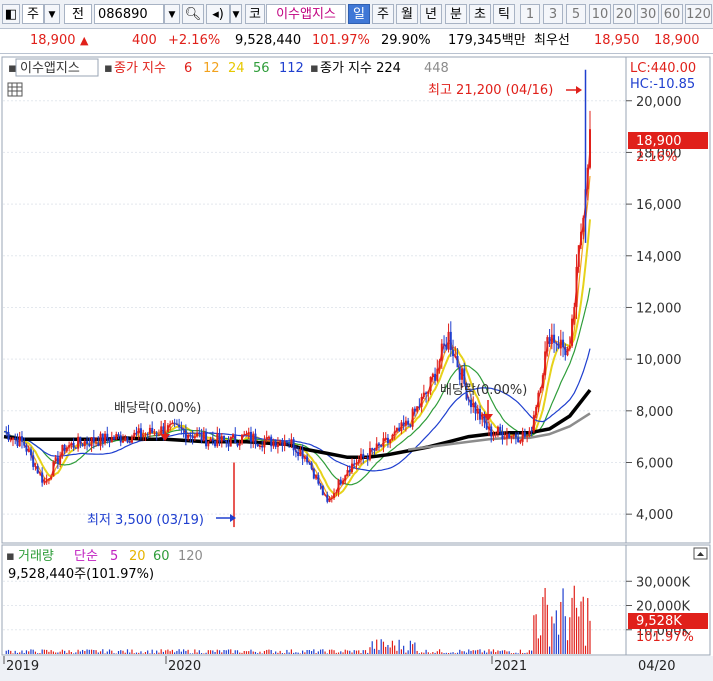 This screenshot has height=681, width=713. What do you see at coordinates (456, 14) in the screenshot?
I see `period-minute: 분` at bounding box center [456, 14].